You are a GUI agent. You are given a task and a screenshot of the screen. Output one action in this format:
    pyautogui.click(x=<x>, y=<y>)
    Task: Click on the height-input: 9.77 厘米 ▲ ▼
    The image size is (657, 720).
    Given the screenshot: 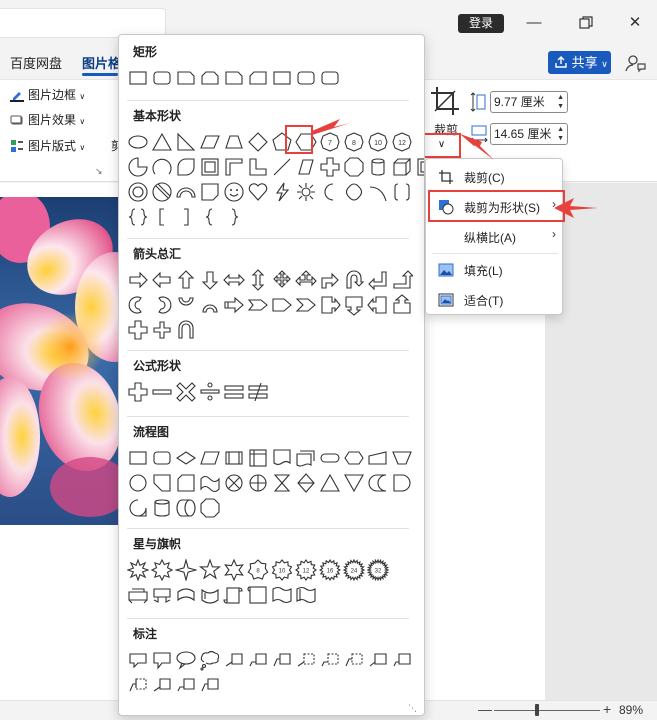 What is the action you would take?
    pyautogui.click(x=529, y=102)
    